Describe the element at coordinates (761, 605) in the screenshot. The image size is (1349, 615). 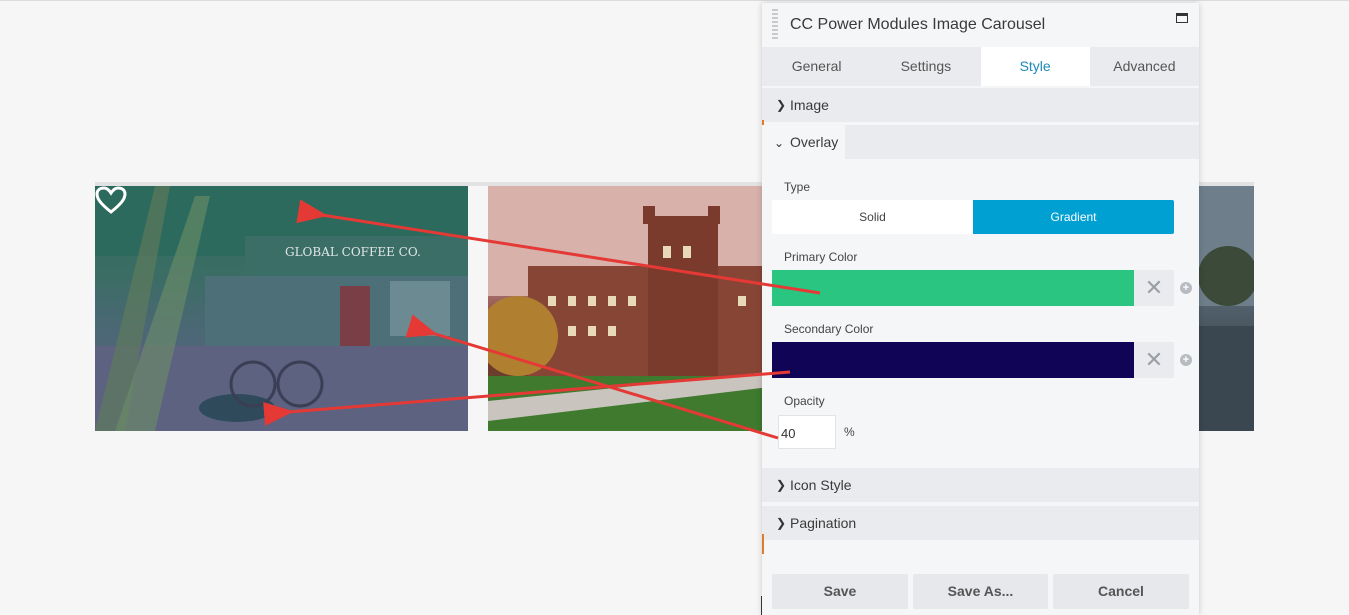
I see `divider-line` at that location.